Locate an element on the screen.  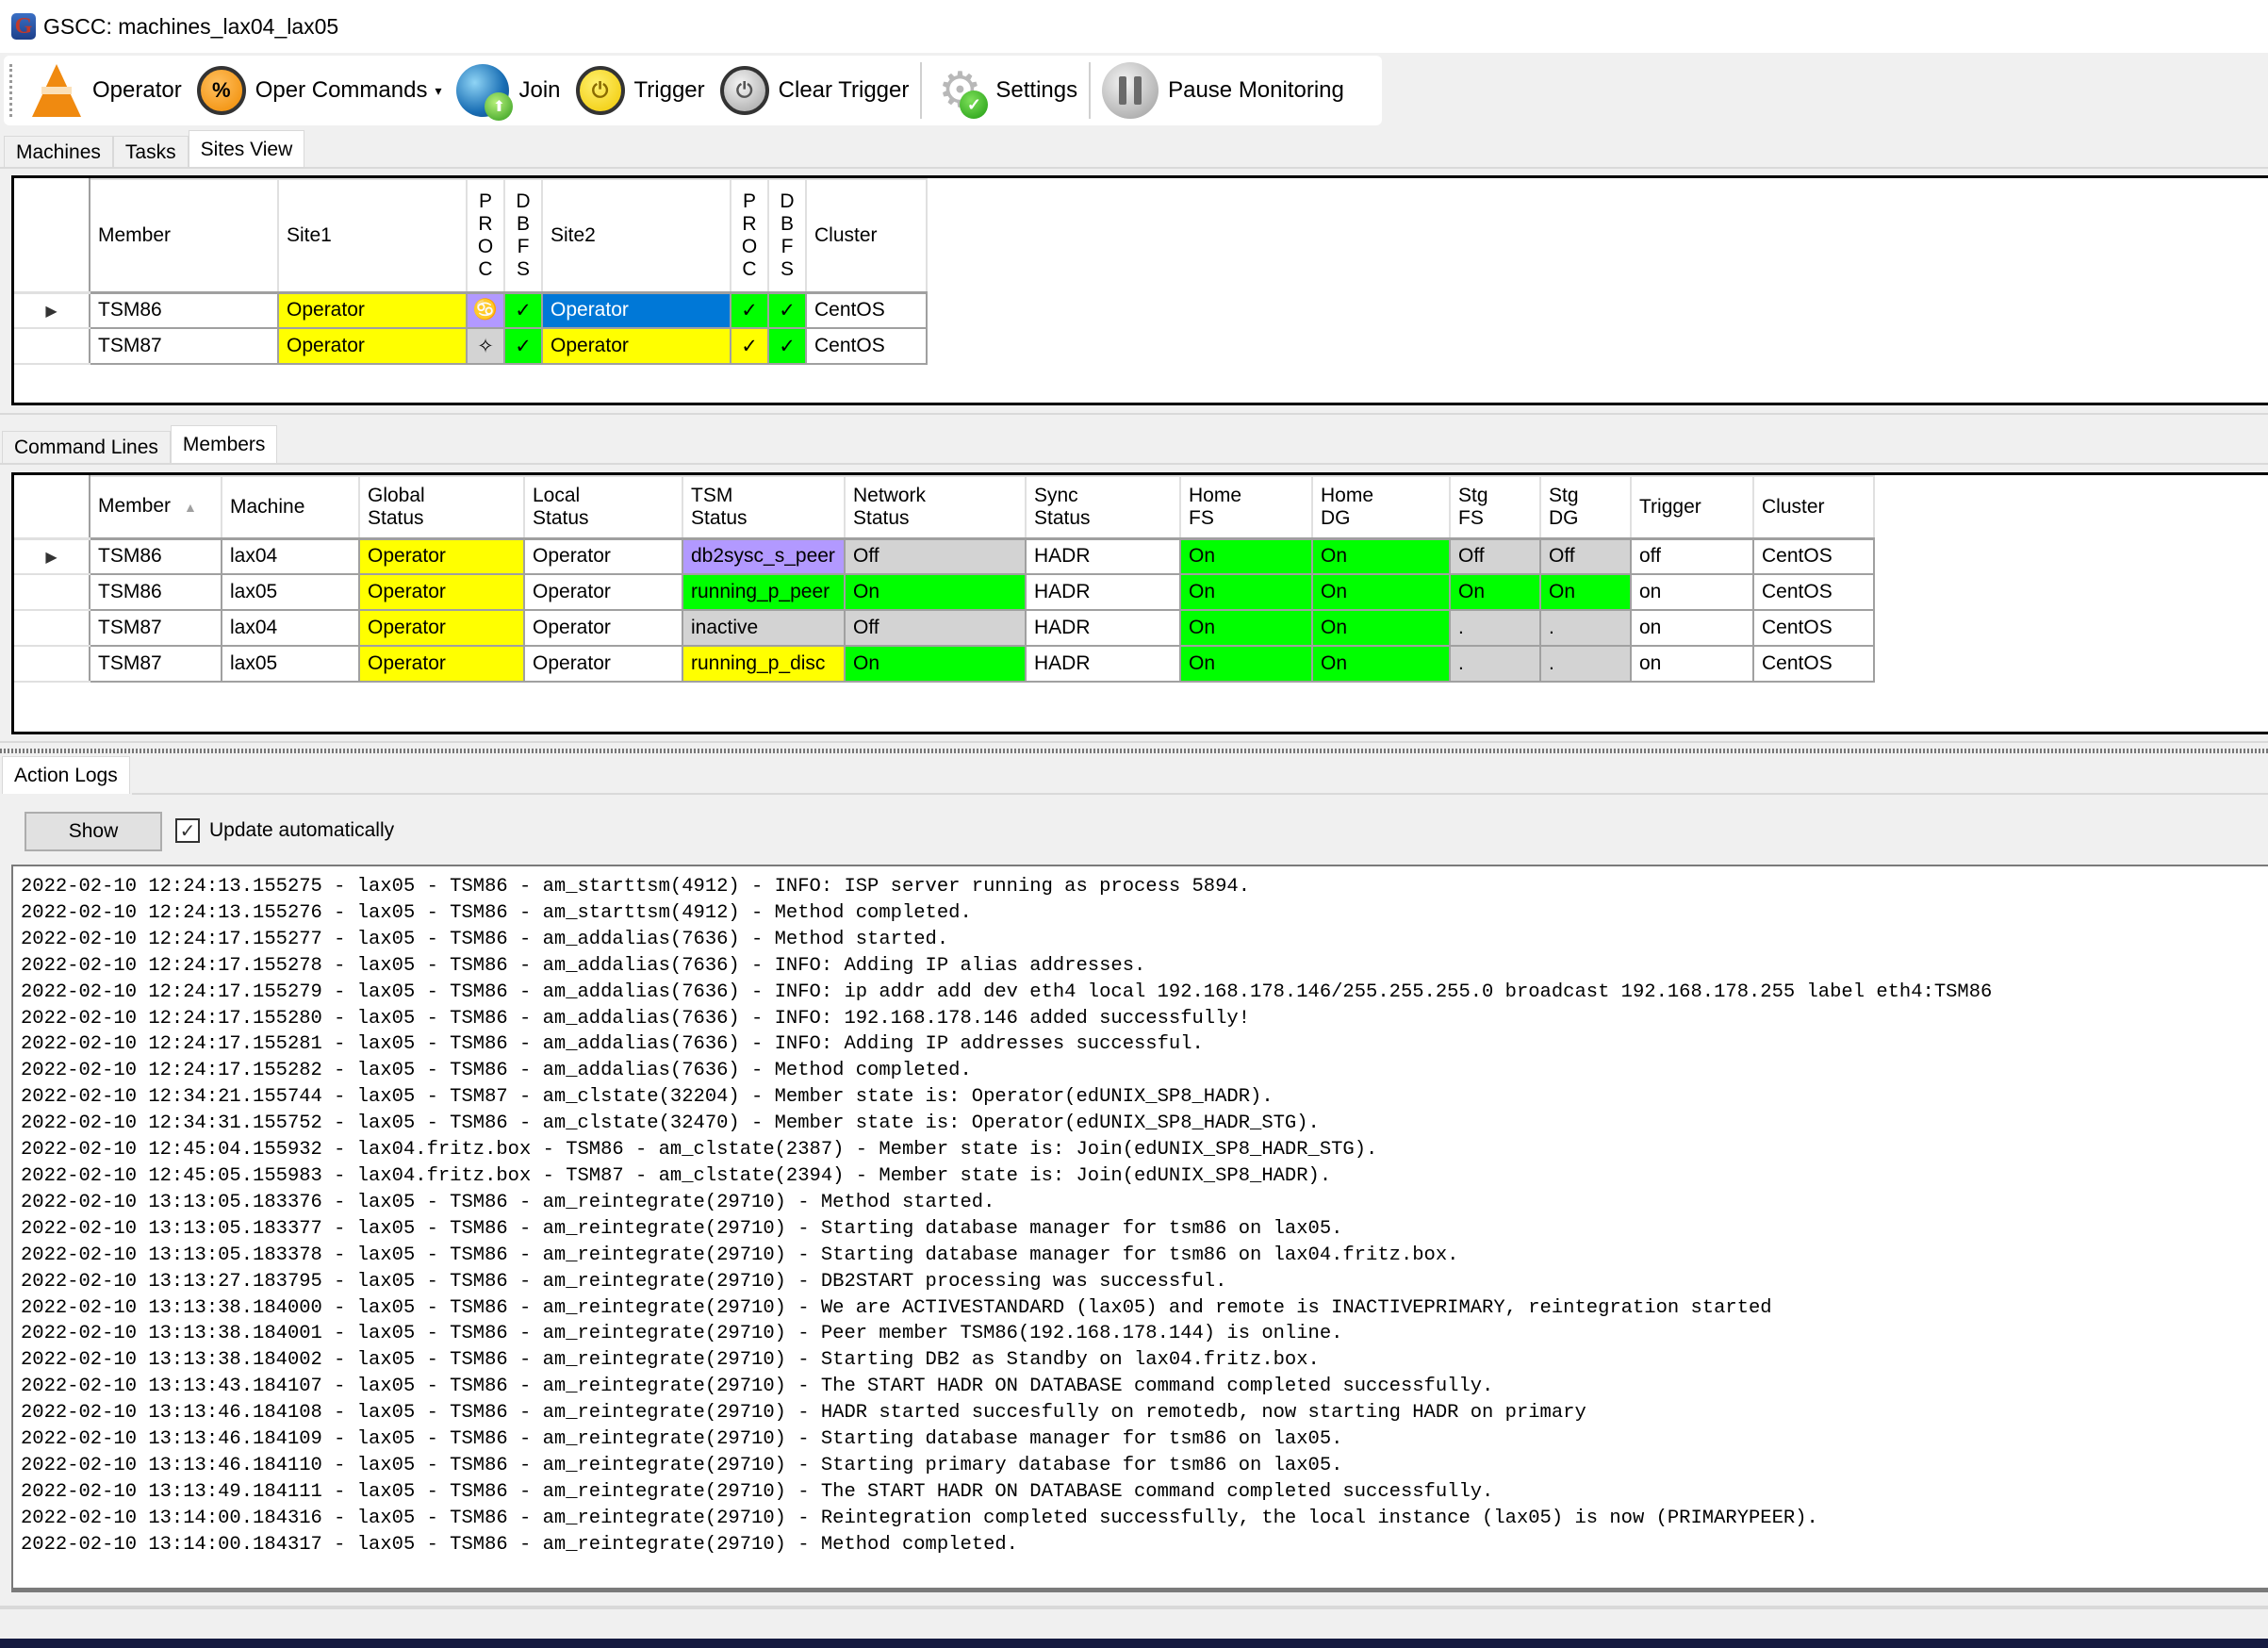
clear-trigger-button: ⏻ Clear Trigger is located at coordinates (815, 91).